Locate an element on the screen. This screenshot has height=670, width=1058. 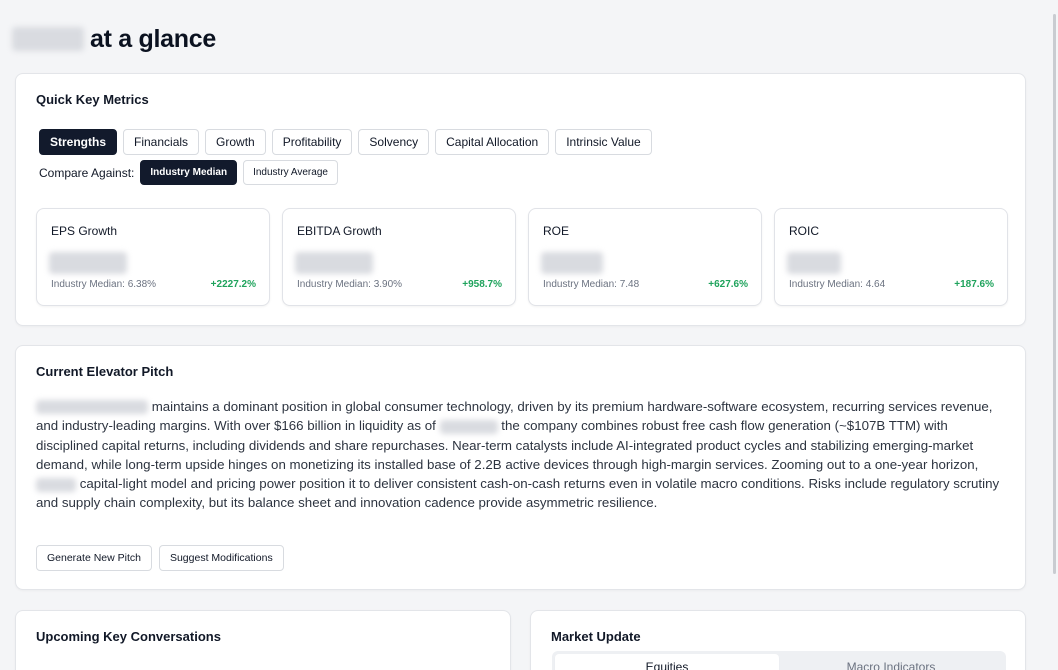
metric-card-roic: ROIC Industry Median: 4.64 +187.6% is located at coordinates (891, 257).